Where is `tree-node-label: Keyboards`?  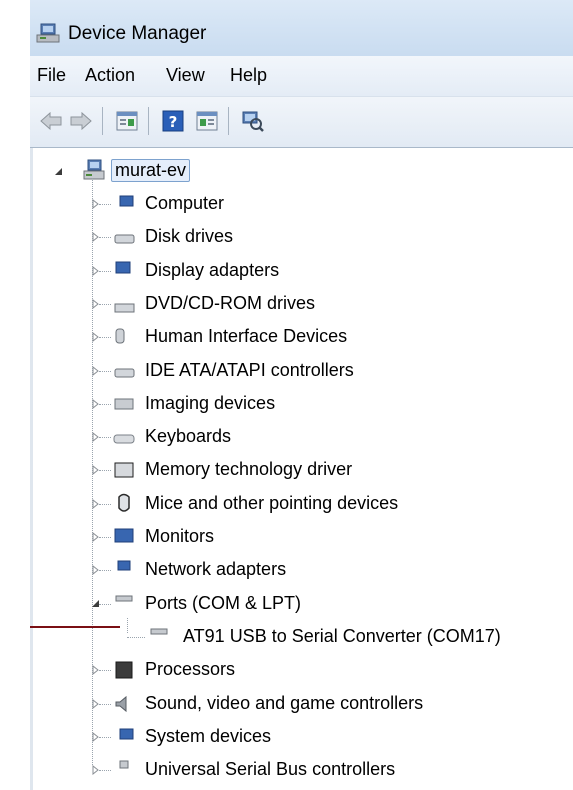 tree-node-label: Keyboards is located at coordinates (188, 436).